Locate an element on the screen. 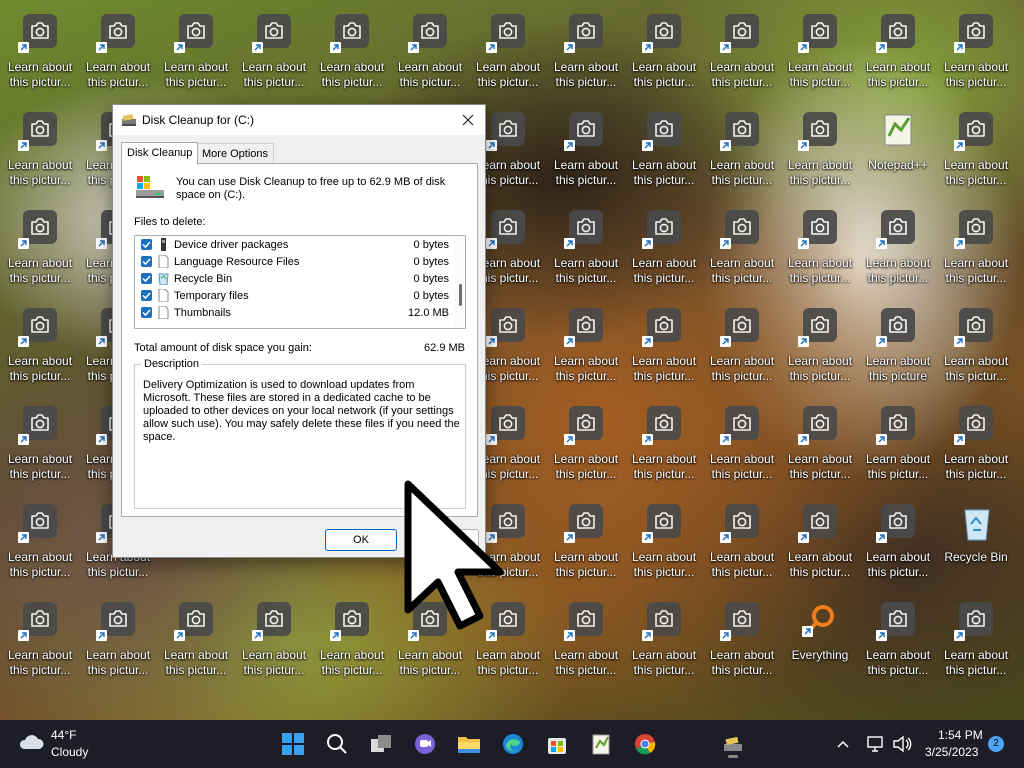  list-item: Device driver packages 0 bytes is located at coordinates (294, 245).